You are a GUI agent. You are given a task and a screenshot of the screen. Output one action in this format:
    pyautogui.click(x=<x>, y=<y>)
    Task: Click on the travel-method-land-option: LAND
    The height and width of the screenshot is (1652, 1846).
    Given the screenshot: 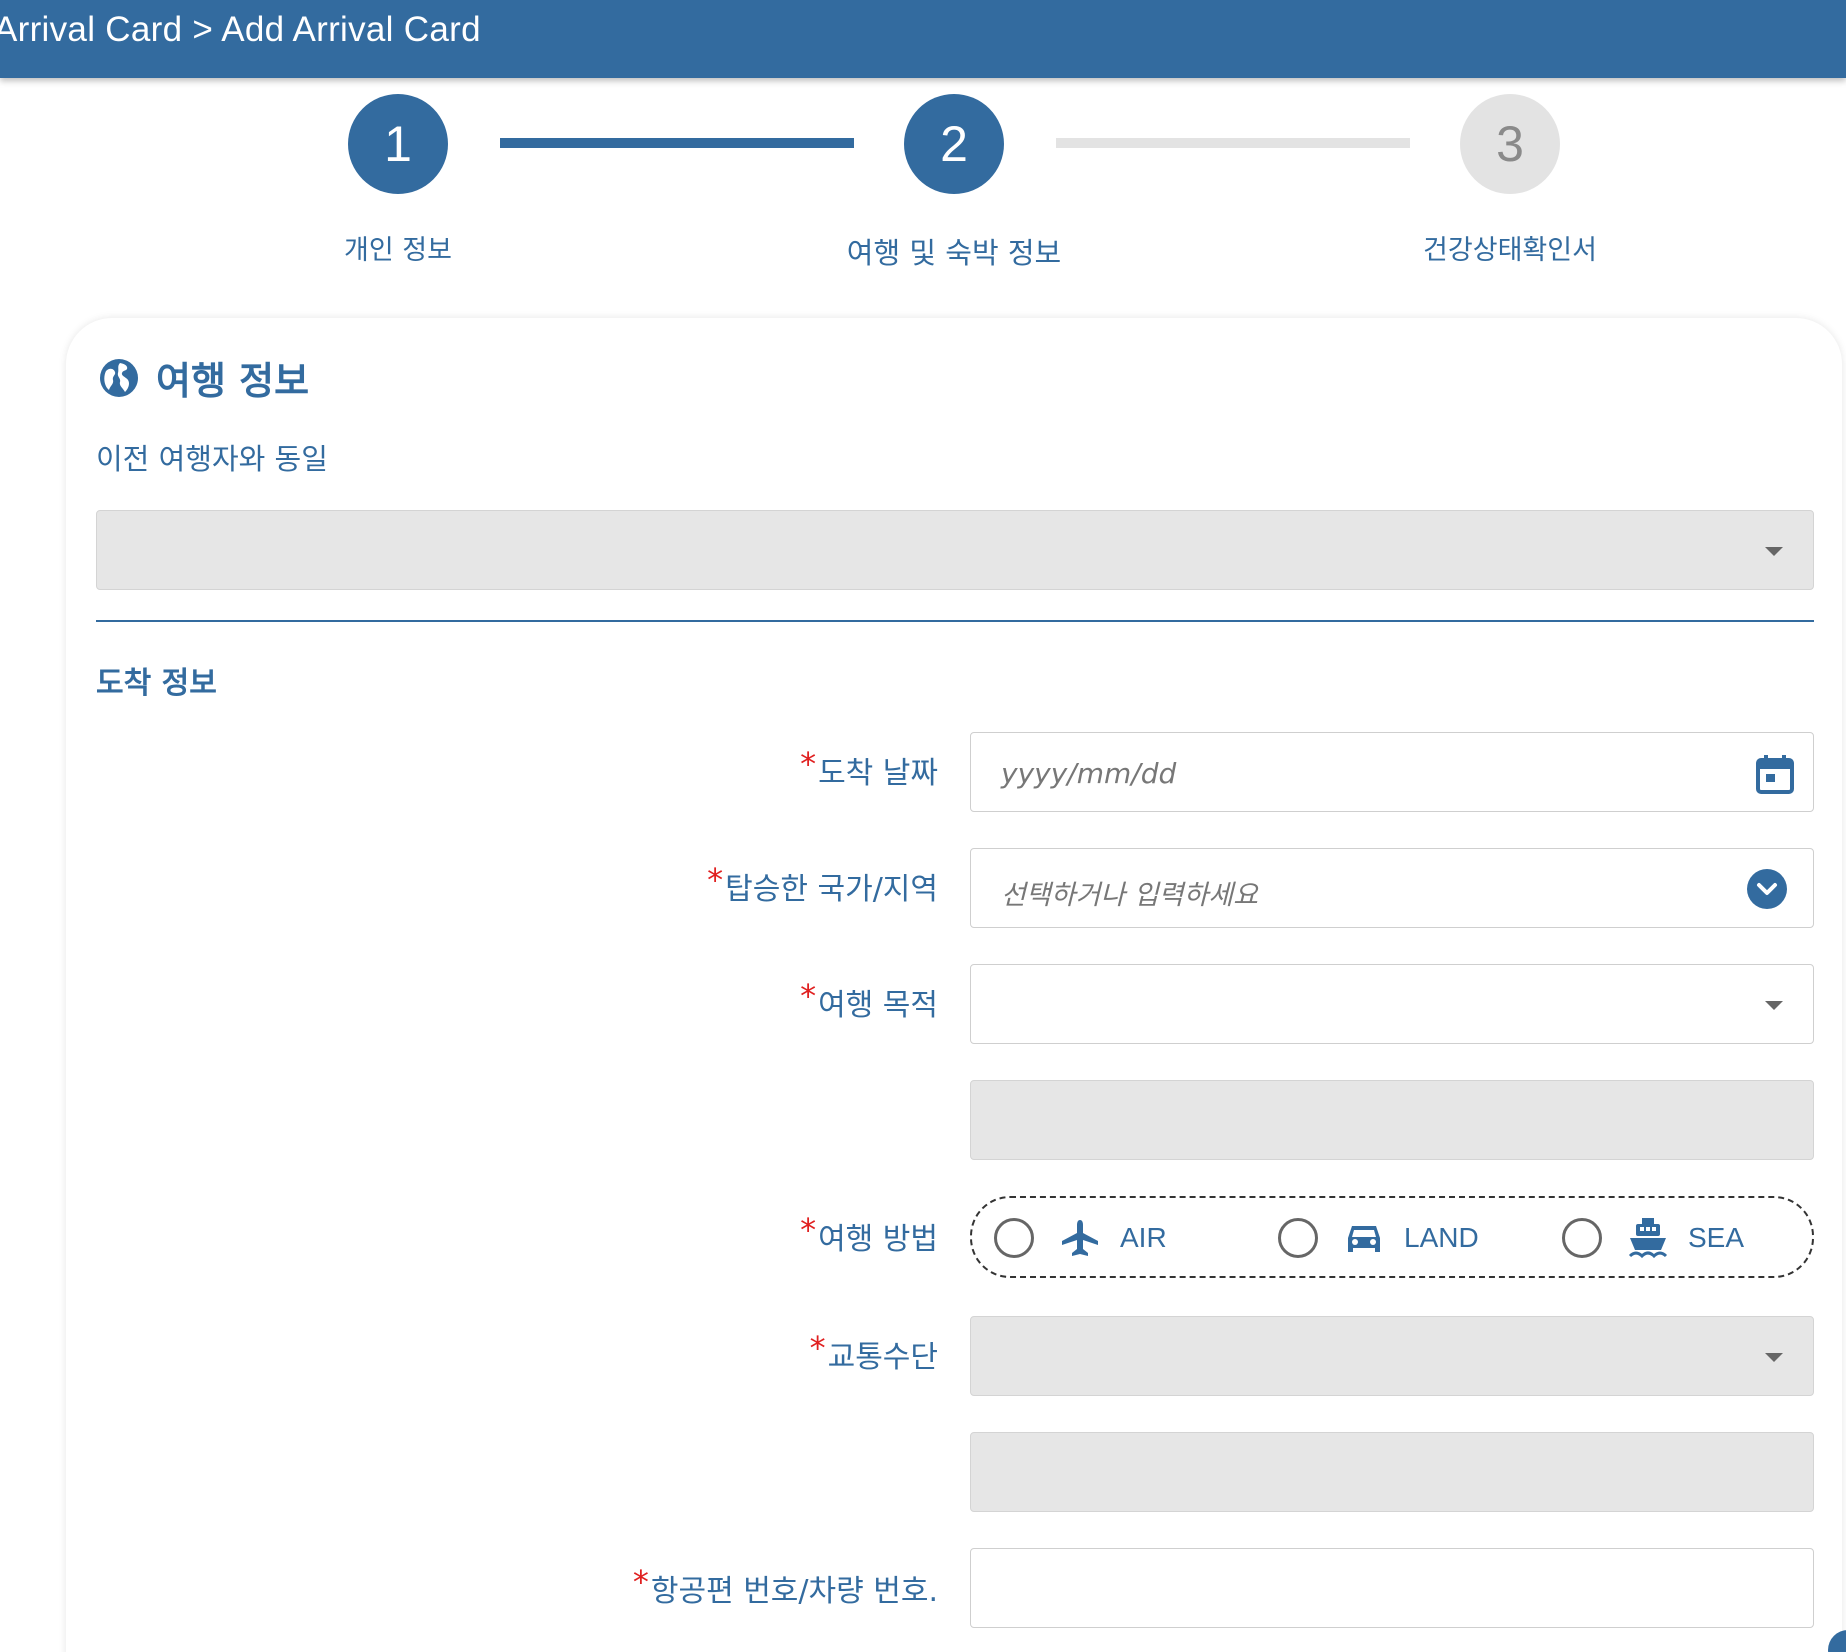 What is the action you would take?
    pyautogui.click(x=1378, y=1238)
    